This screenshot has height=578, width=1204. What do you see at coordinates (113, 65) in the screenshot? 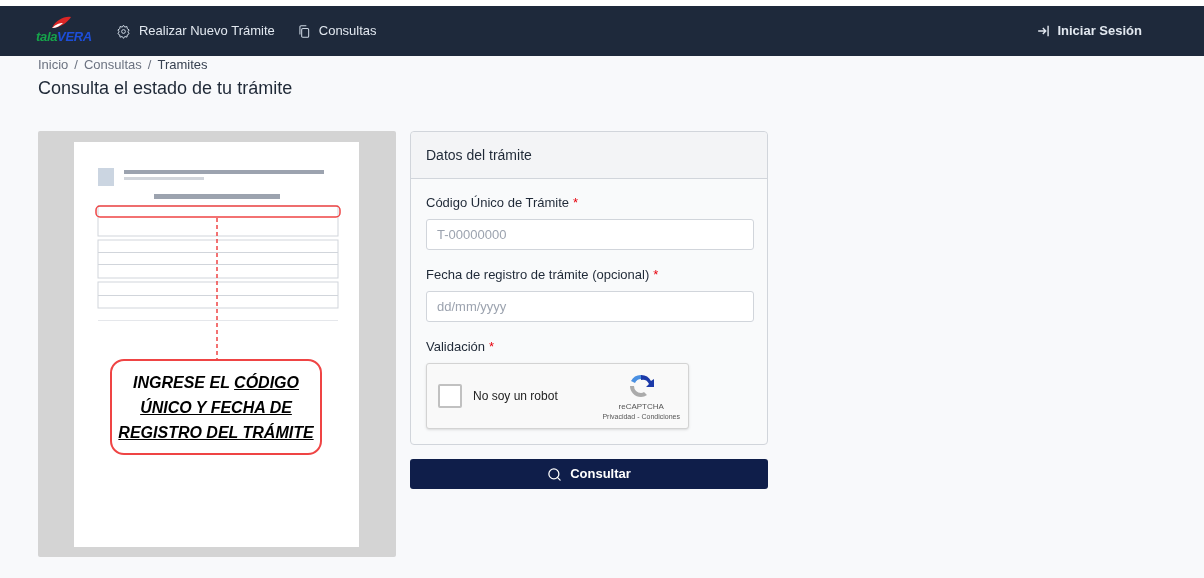
I see `breadcrumb-link: Consultas` at bounding box center [113, 65].